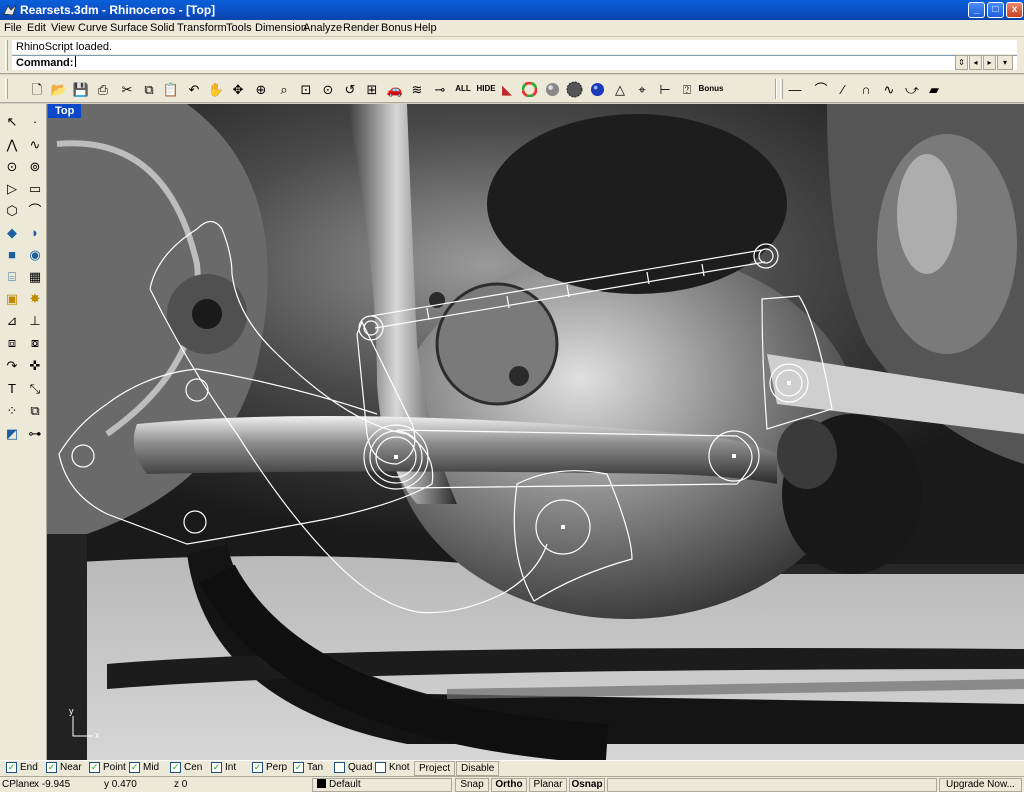  What do you see at coordinates (35, 342) in the screenshot?
I see `ungroup-tool-icon: ⧇` at bounding box center [35, 342].